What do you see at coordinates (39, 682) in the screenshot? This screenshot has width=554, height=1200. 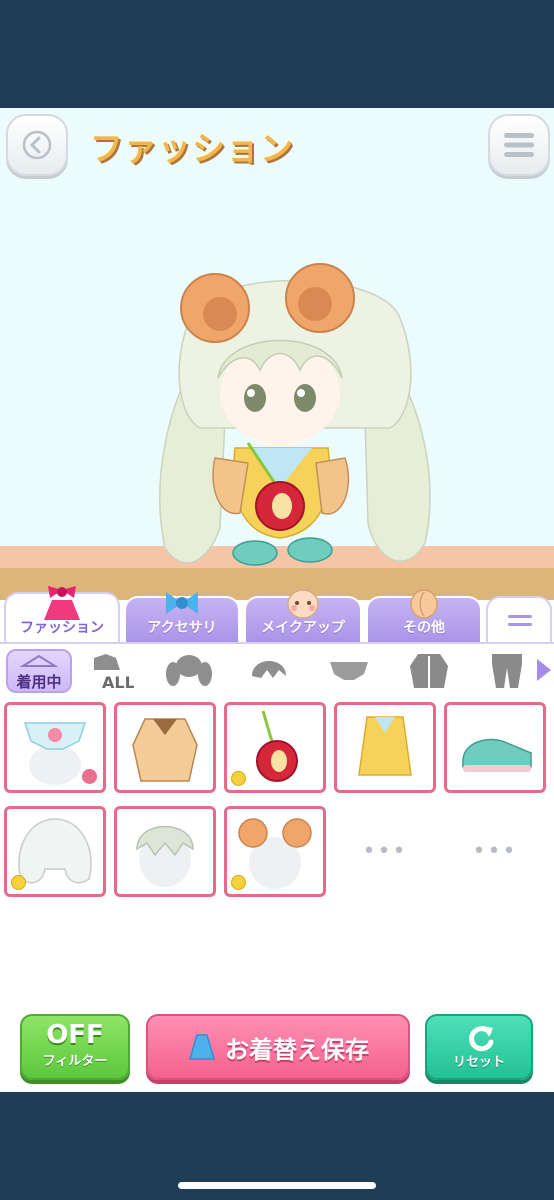 I see `wearing-label: 着用中` at bounding box center [39, 682].